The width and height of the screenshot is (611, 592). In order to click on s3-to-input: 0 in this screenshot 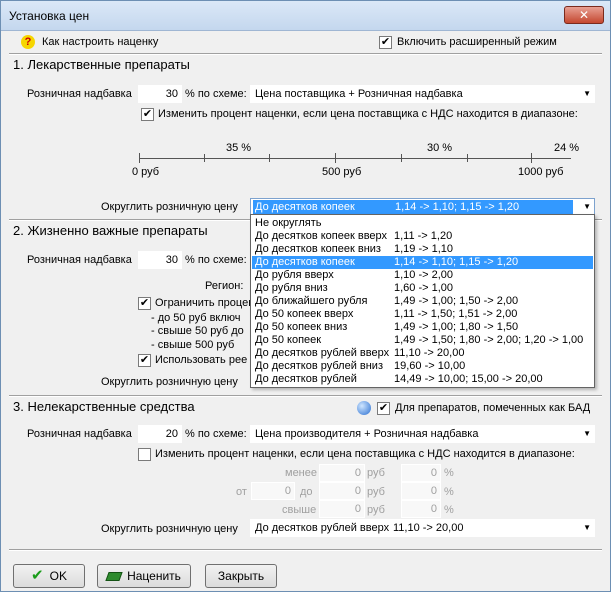, I will do `click(342, 491)`.